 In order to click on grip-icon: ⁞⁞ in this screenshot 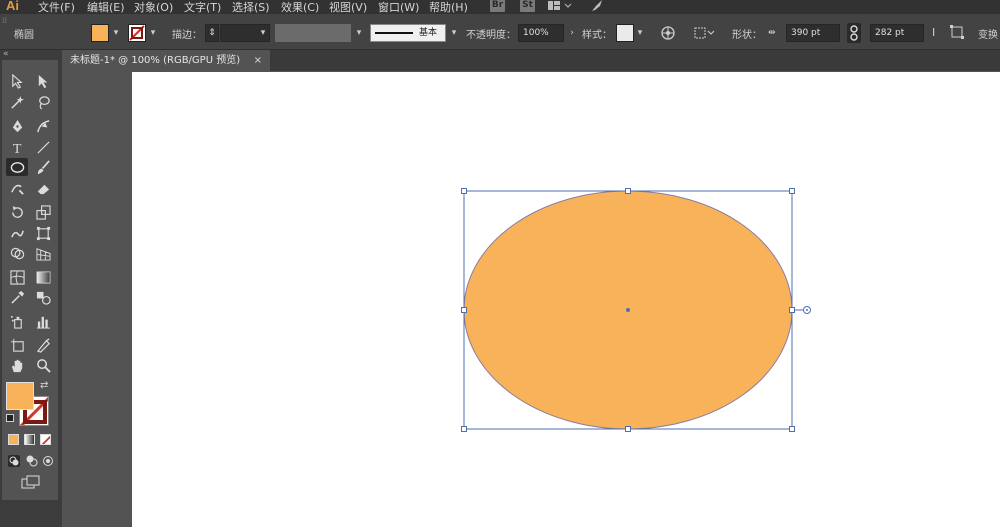, I will do `click(5, 20)`.